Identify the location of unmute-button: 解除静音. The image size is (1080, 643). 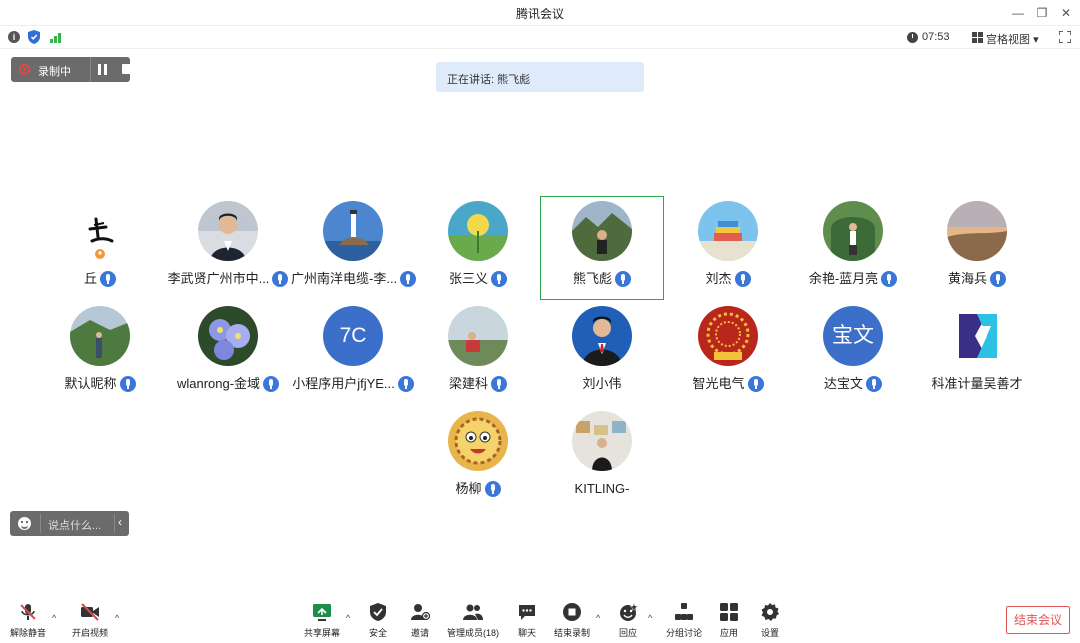
(28, 622).